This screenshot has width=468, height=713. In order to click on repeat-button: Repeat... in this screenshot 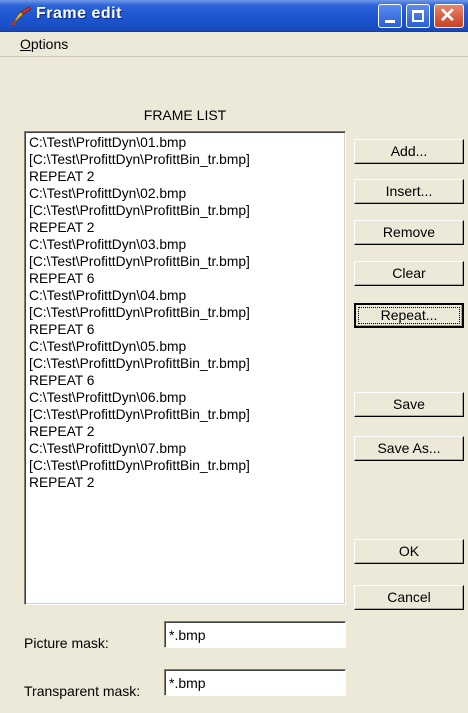, I will do `click(409, 315)`.